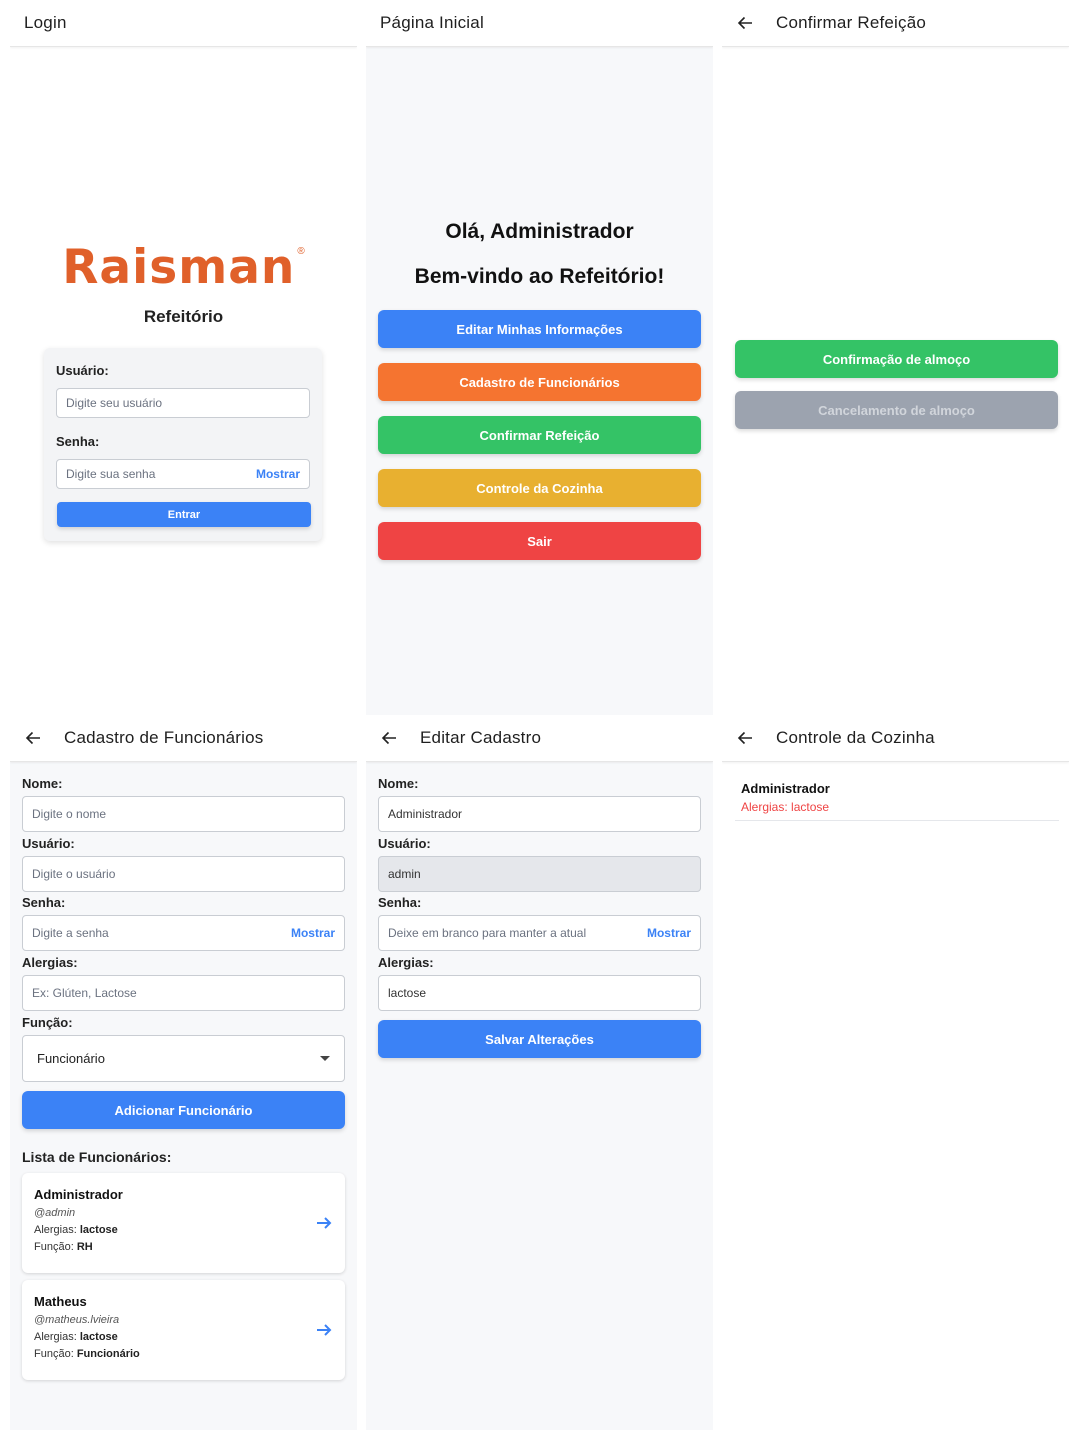 The width and height of the screenshot is (1080, 1440). What do you see at coordinates (539, 541) in the screenshot?
I see `logout-button: Sair` at bounding box center [539, 541].